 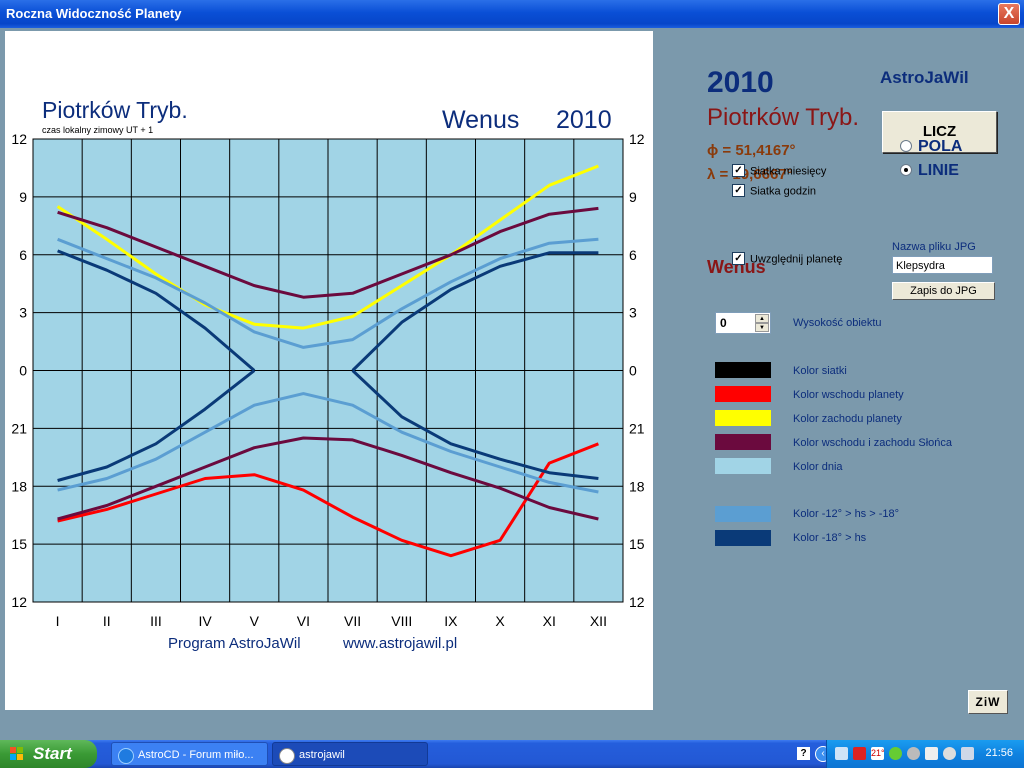 What do you see at coordinates (743, 514) in the screenshot?
I see `swatch-twilight` at bounding box center [743, 514].